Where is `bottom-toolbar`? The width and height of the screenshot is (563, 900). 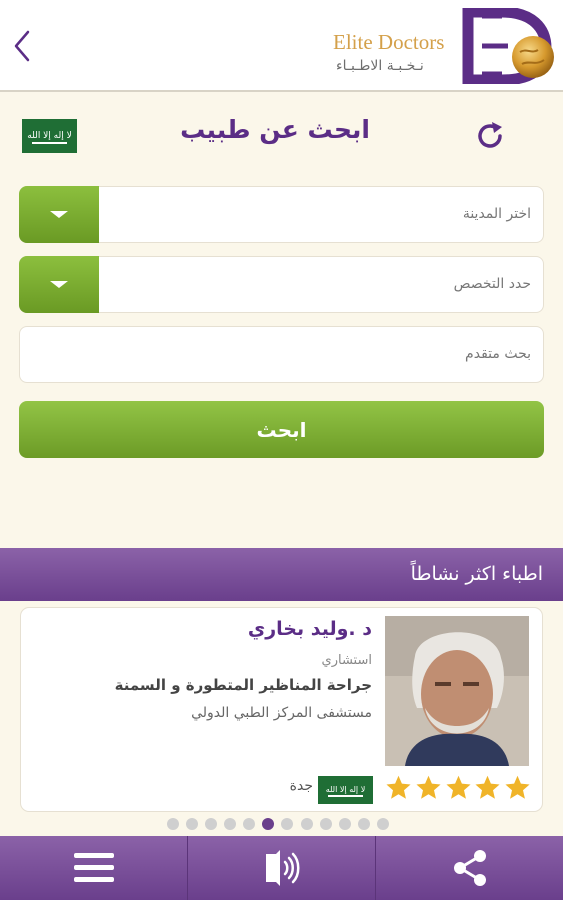 bottom-toolbar is located at coordinates (281, 868).